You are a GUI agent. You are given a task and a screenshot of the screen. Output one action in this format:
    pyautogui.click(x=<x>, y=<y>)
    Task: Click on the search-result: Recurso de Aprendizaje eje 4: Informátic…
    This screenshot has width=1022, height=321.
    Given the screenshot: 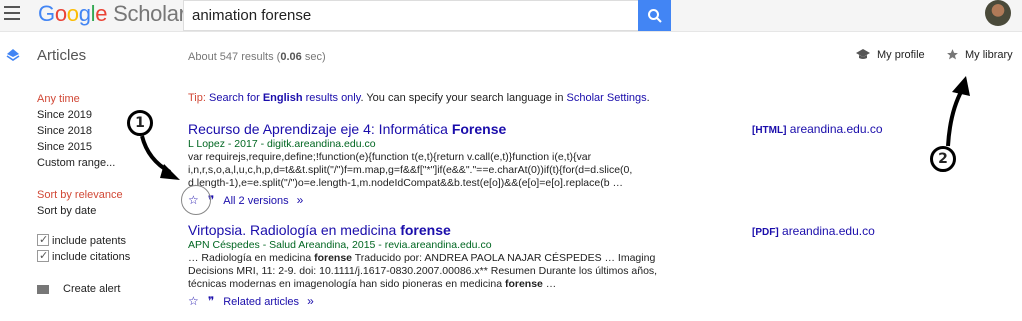 What is the action you would take?
    pyautogui.click(x=438, y=165)
    